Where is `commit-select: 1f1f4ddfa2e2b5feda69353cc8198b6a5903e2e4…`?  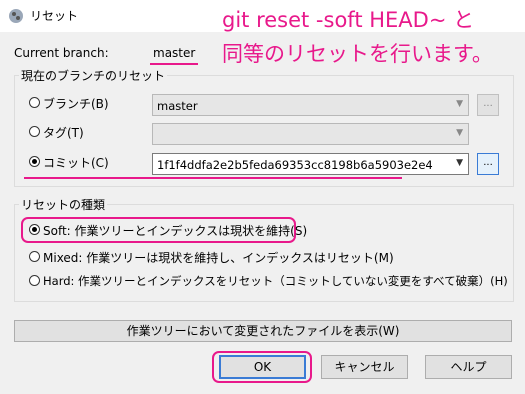 commit-select: 1f1f4ddfa2e2b5feda69353cc8198b6a5903e2e4… is located at coordinates (310, 164).